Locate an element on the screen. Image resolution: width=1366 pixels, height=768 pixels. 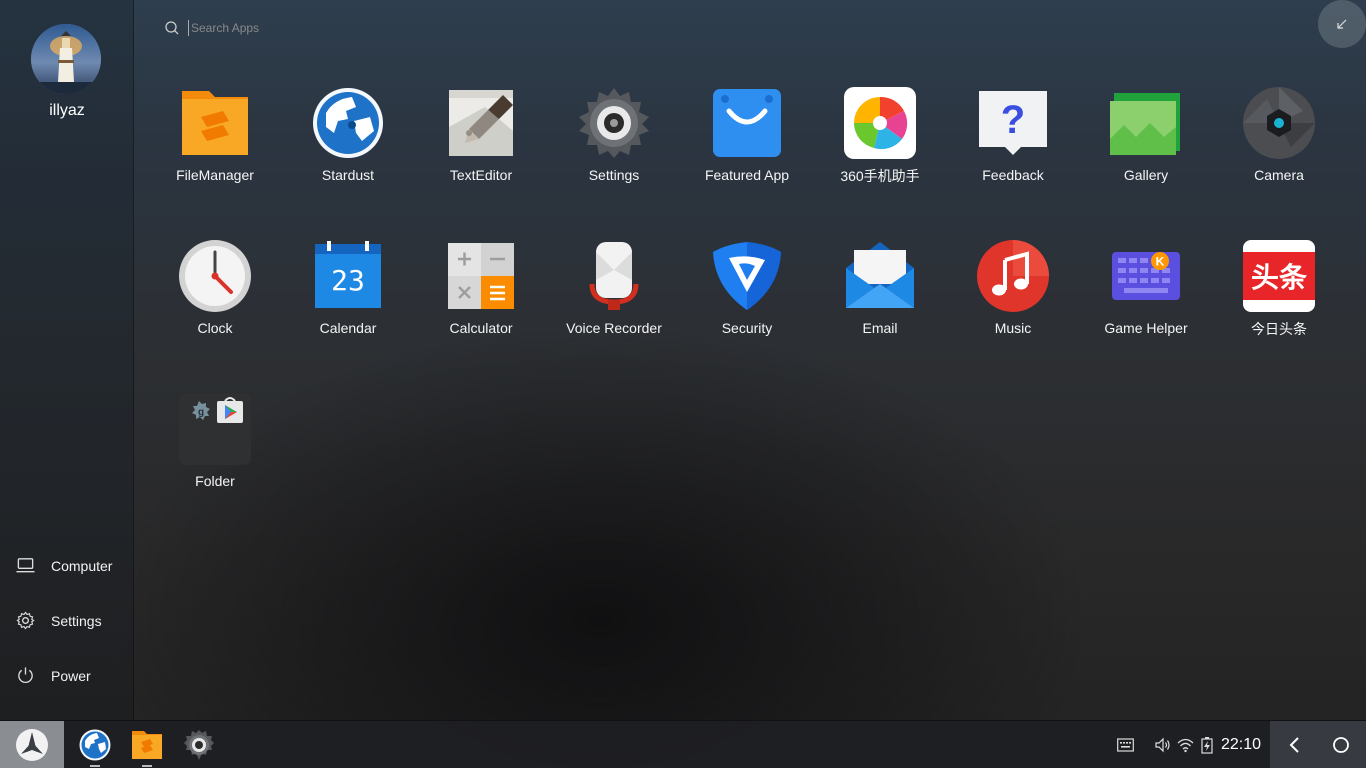
app-texteditor: TextEditor is located at coordinates (481, 147).